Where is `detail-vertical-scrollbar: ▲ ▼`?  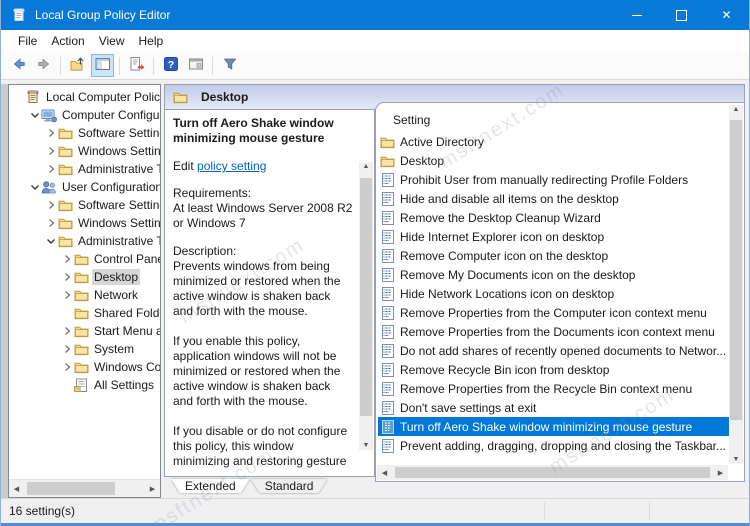 detail-vertical-scrollbar: ▲ ▼ is located at coordinates (366, 306).